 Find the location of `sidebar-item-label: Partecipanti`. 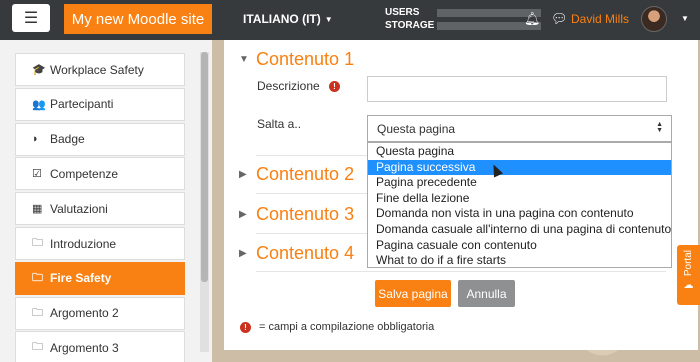

sidebar-item-label: Partecipanti is located at coordinates (82, 104).